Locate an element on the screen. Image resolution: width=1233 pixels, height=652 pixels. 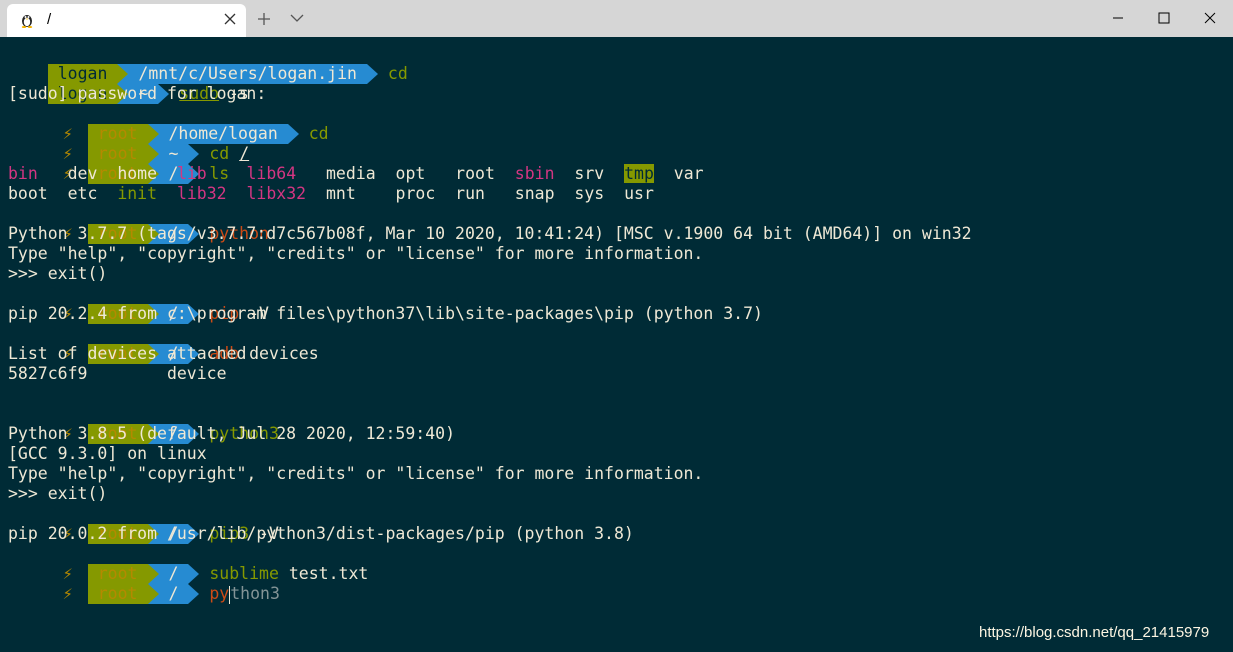
prompt-line: logan ~ sudo -s is located at coordinates (128, 84).